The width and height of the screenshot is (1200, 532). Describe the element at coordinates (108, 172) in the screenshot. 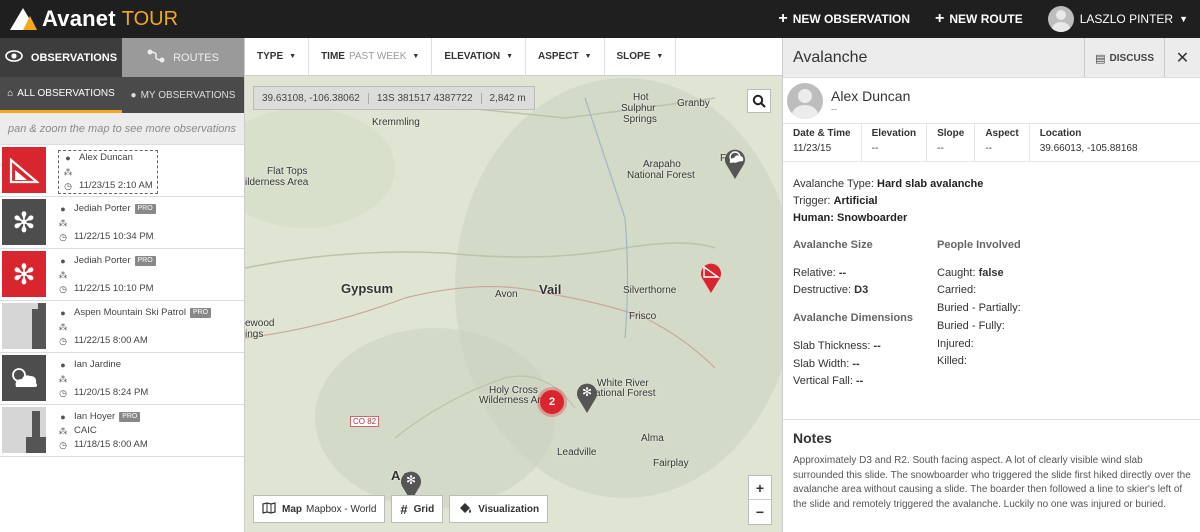

I see `selected-observation-box: ● Alex Duncan ⁂ ◷ 11/23/15 2:10 AM` at that location.